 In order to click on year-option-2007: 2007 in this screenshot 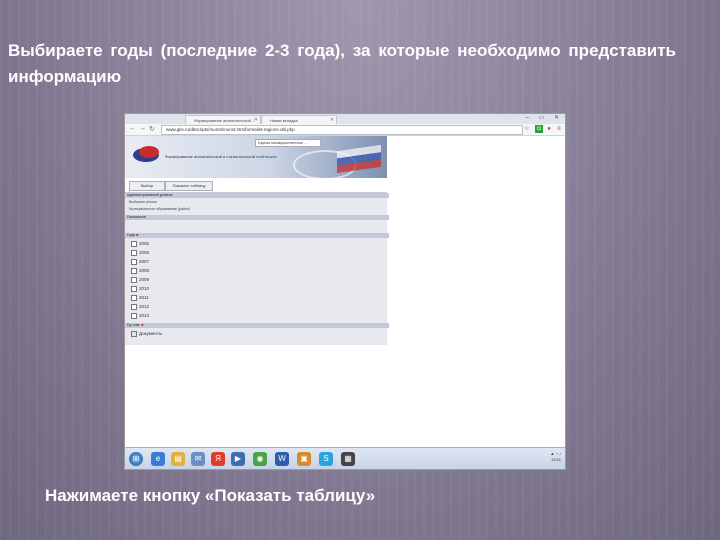, I will do `click(140, 261)`.